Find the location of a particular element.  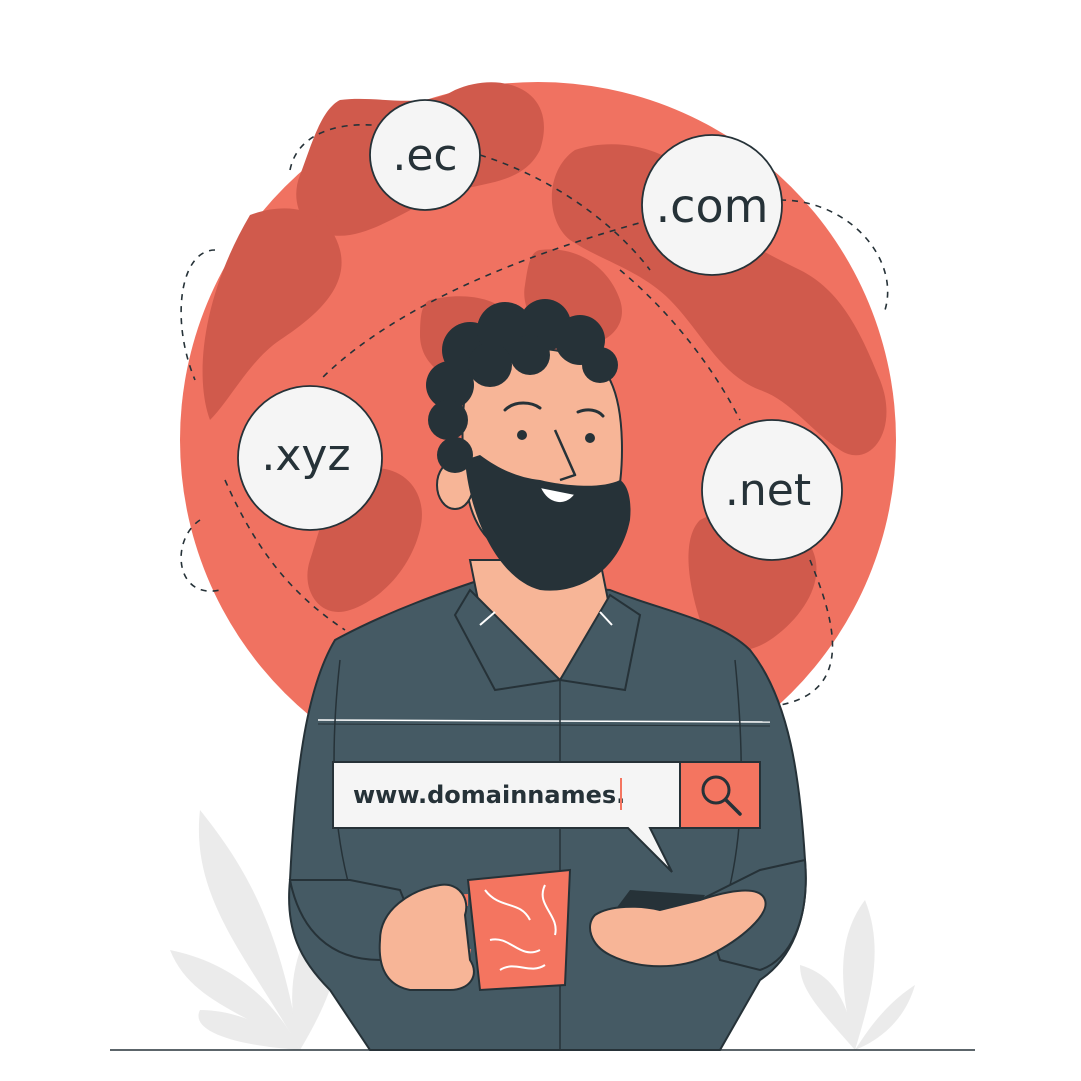

domain-label-ec: .ec is located at coordinates (424, 155).